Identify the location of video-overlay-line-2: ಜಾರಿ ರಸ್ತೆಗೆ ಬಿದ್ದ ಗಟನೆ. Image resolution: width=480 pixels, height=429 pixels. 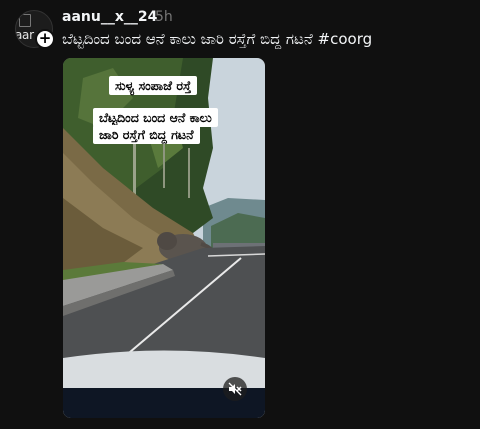
(146, 134).